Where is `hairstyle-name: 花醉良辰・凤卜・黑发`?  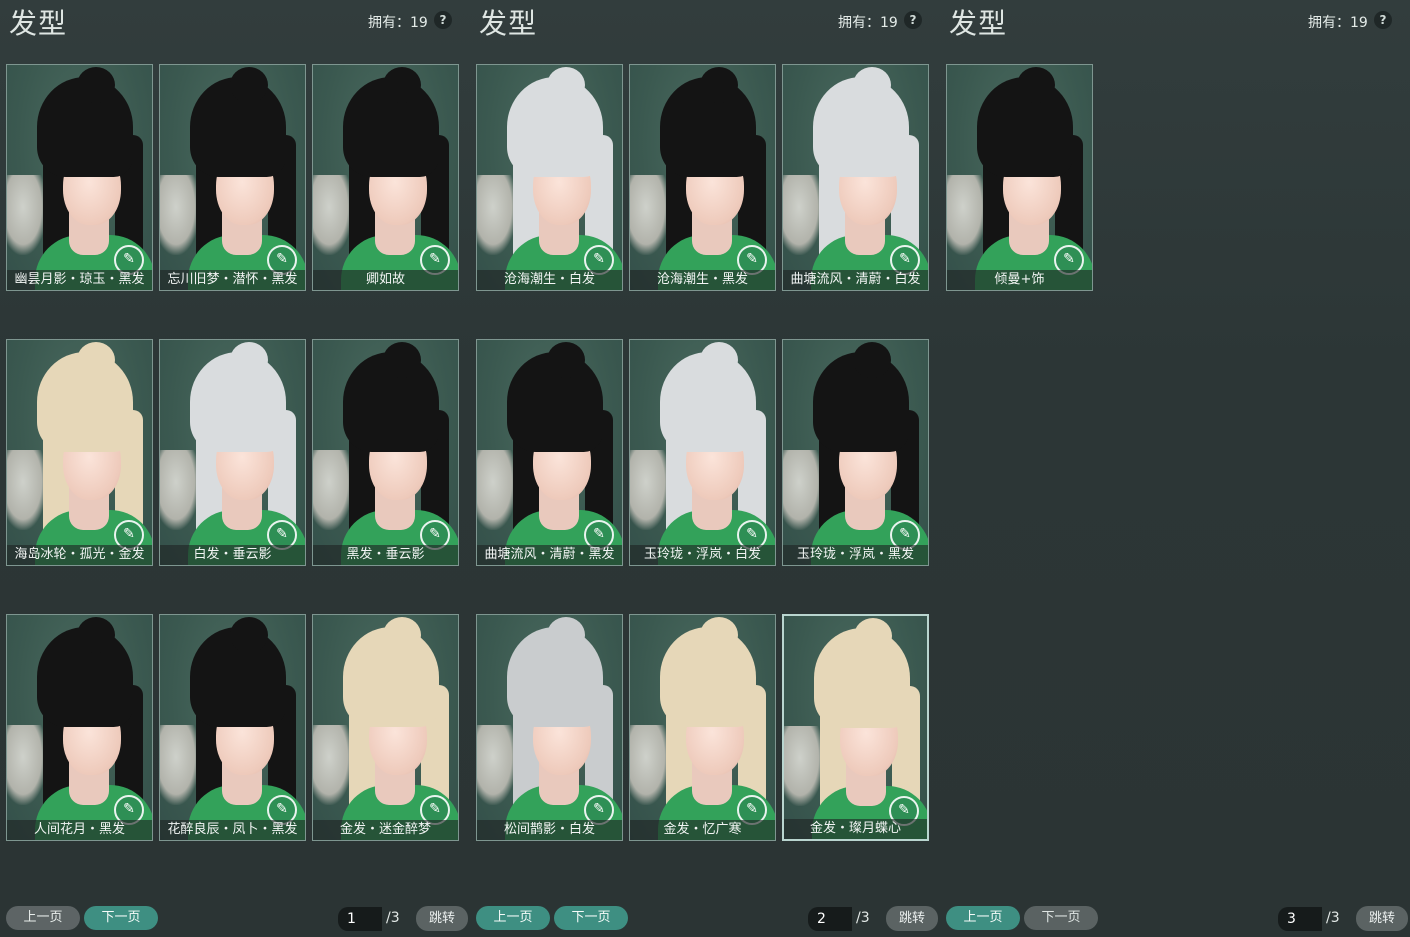 hairstyle-name: 花醉良辰・凤卜・黑发 is located at coordinates (232, 830).